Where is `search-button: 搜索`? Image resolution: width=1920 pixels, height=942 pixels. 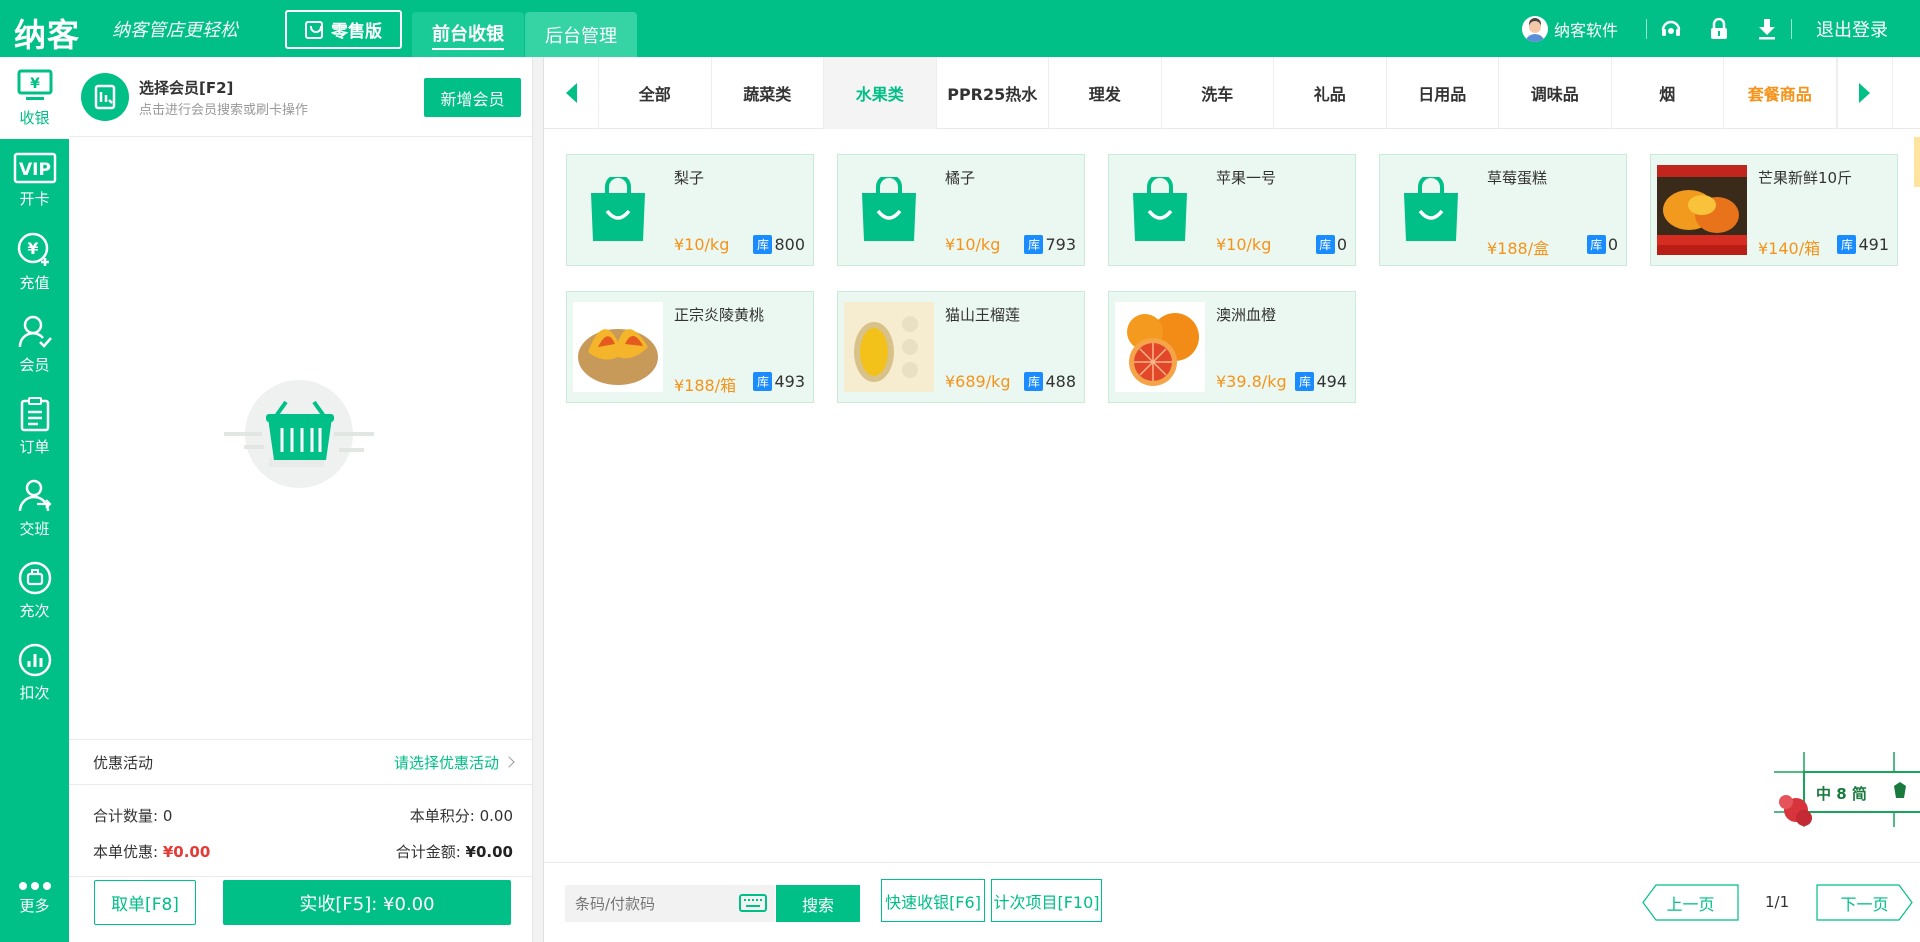
search-button: 搜索 is located at coordinates (818, 903).